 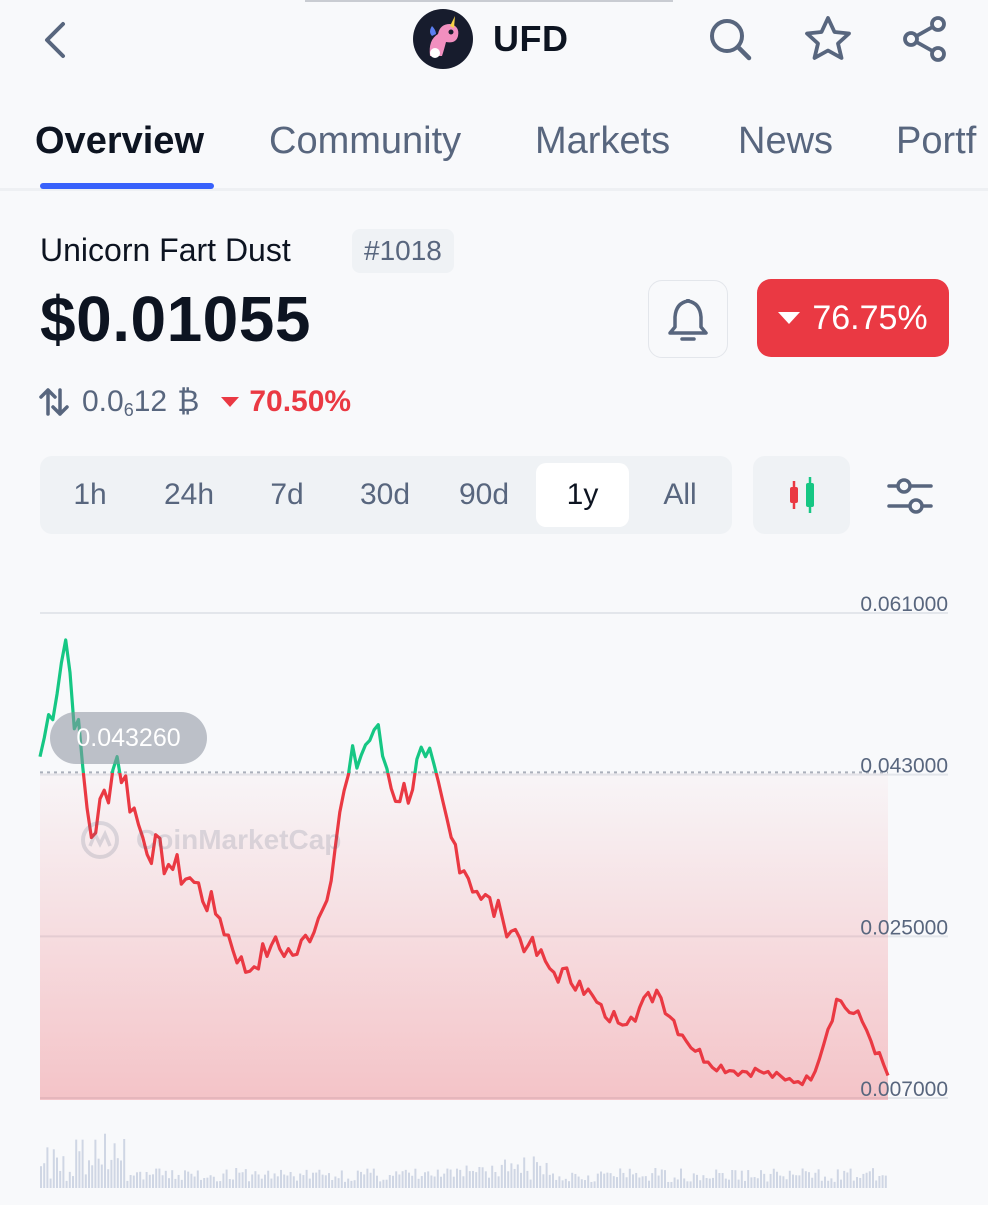 I want to click on range-24h: 24h, so click(x=189, y=495).